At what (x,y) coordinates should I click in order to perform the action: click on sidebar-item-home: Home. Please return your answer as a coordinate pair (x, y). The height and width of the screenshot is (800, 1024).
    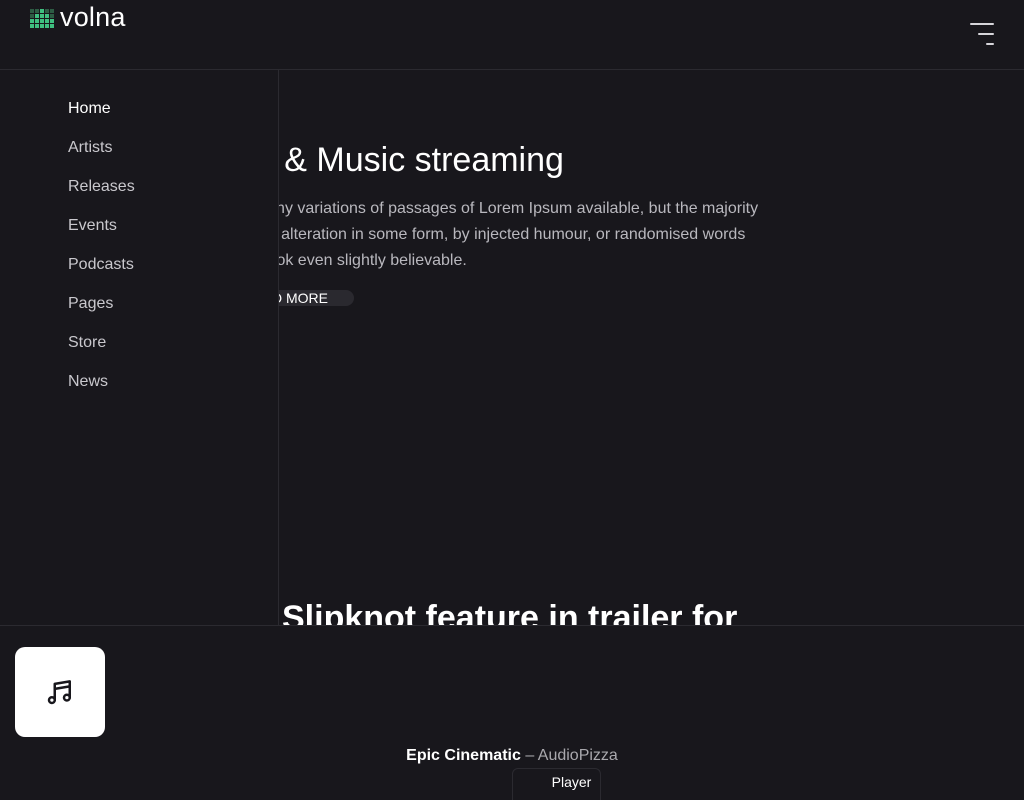
    Looking at the image, I should click on (89, 109).